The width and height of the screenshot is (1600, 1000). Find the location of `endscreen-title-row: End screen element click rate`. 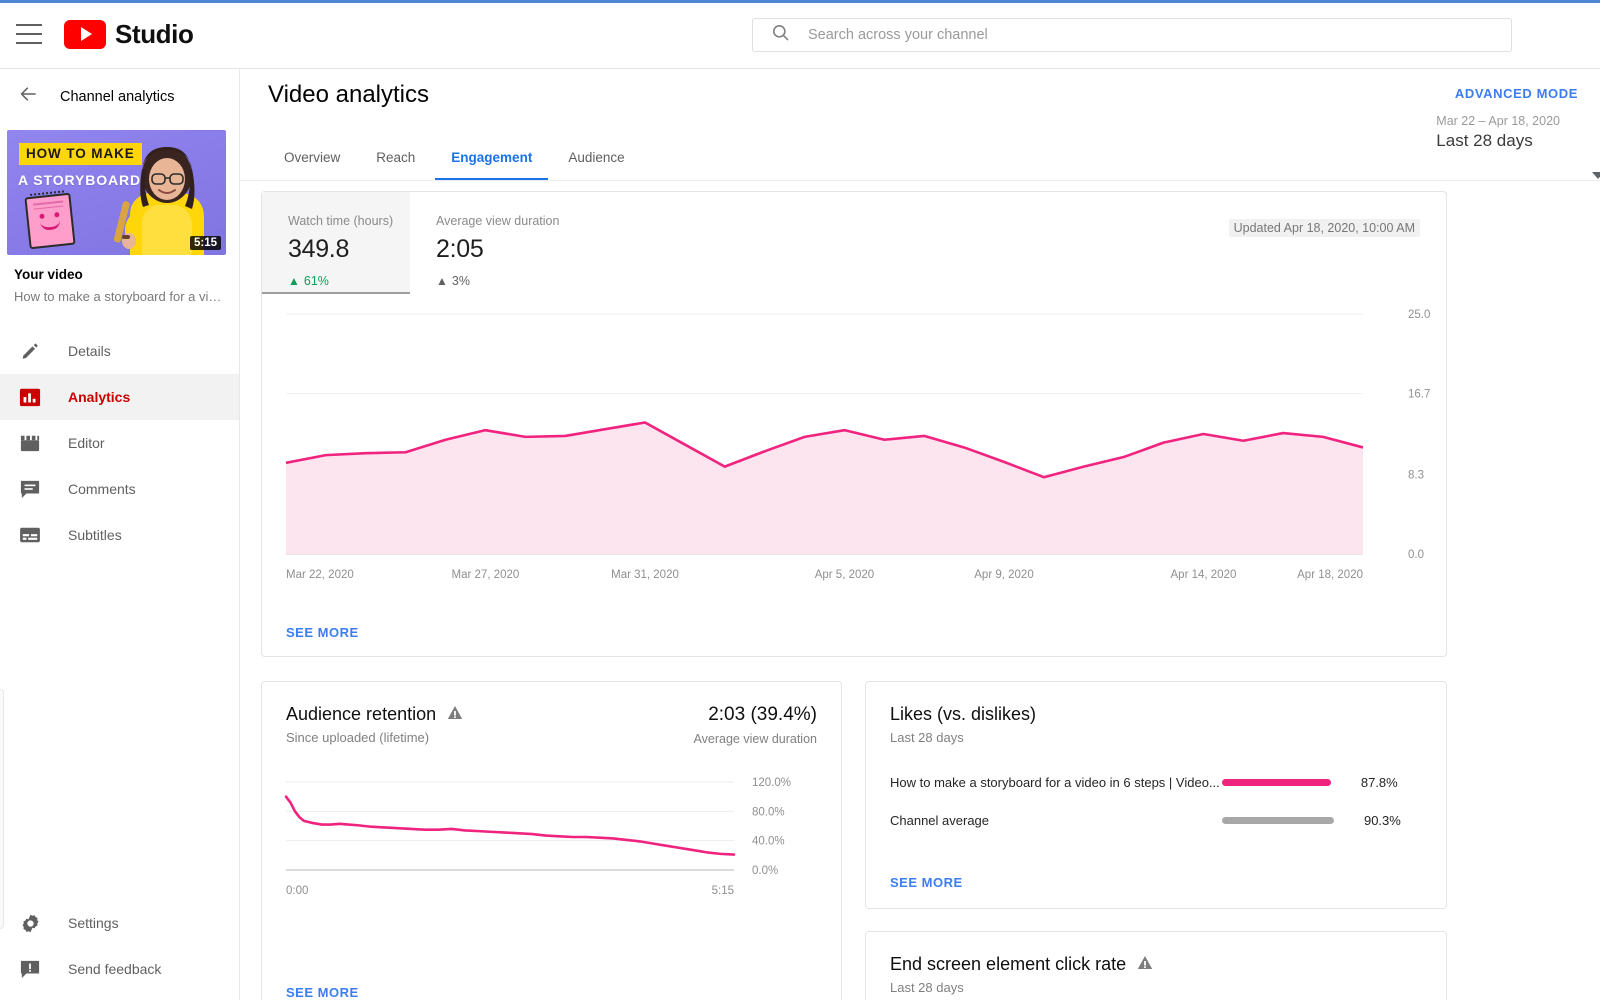

endscreen-title-row: End screen element click rate is located at coordinates (1156, 964).